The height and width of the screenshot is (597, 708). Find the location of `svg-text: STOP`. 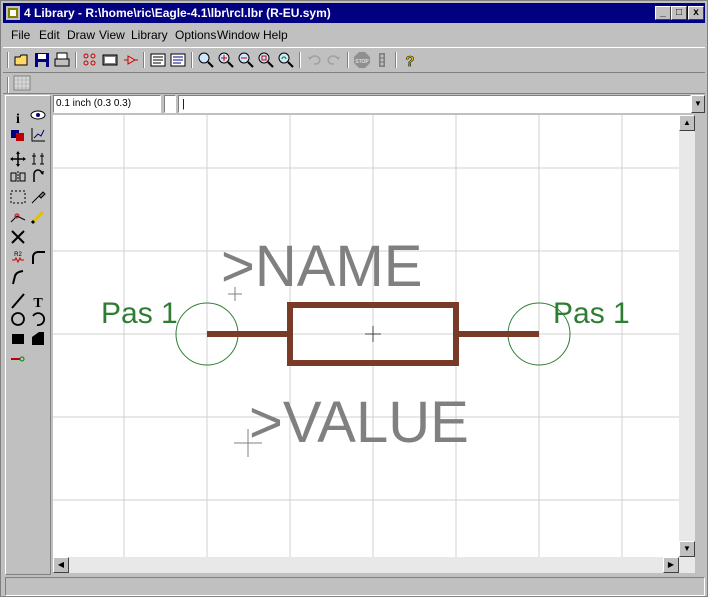

svg-text: STOP is located at coordinates (362, 62).